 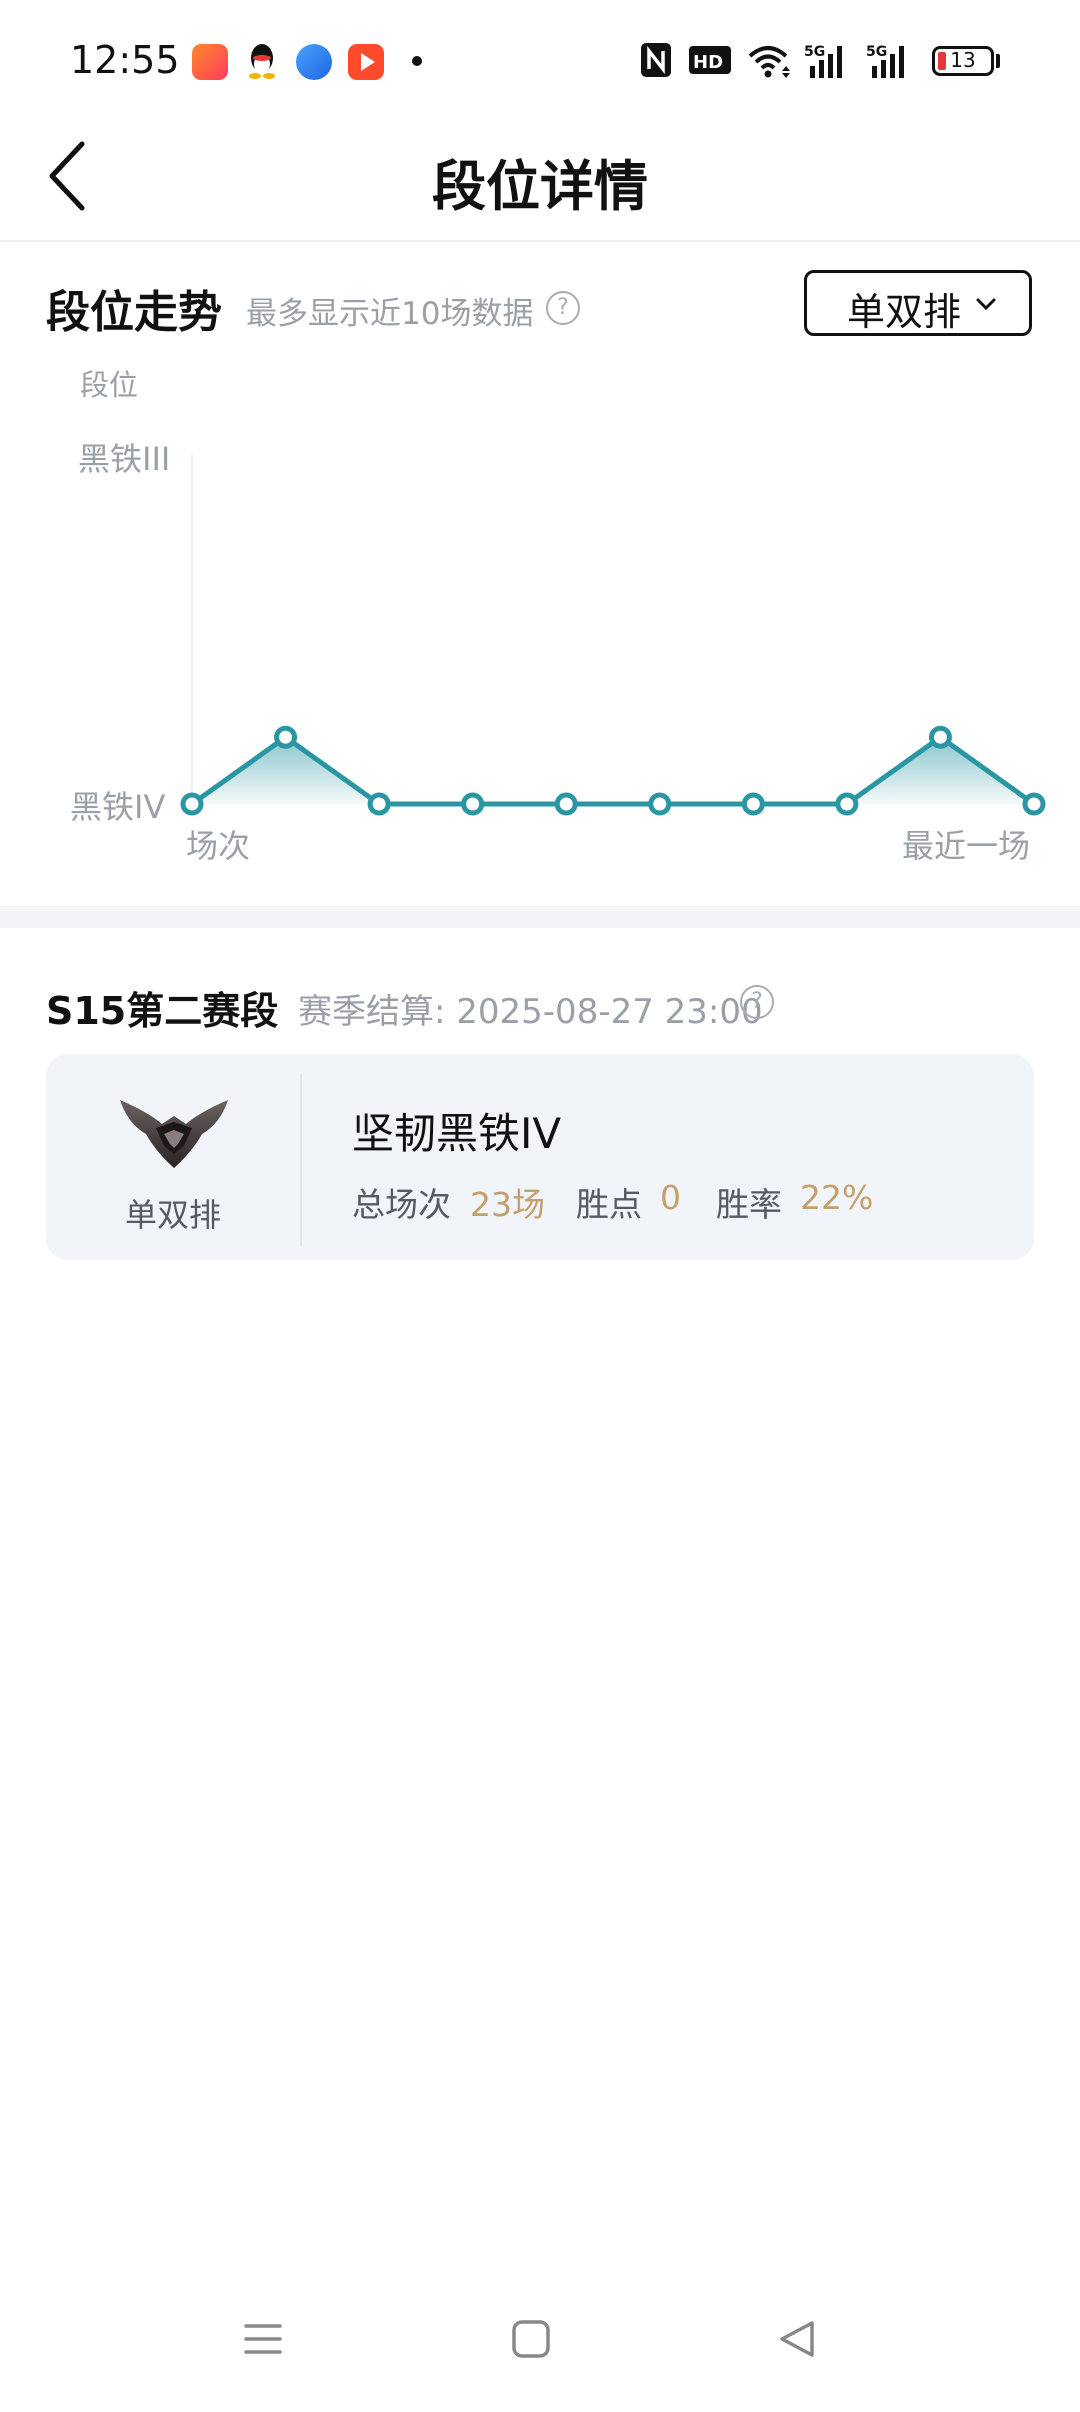 What do you see at coordinates (162, 1011) in the screenshot?
I see `season-title: S15第二赛段` at bounding box center [162, 1011].